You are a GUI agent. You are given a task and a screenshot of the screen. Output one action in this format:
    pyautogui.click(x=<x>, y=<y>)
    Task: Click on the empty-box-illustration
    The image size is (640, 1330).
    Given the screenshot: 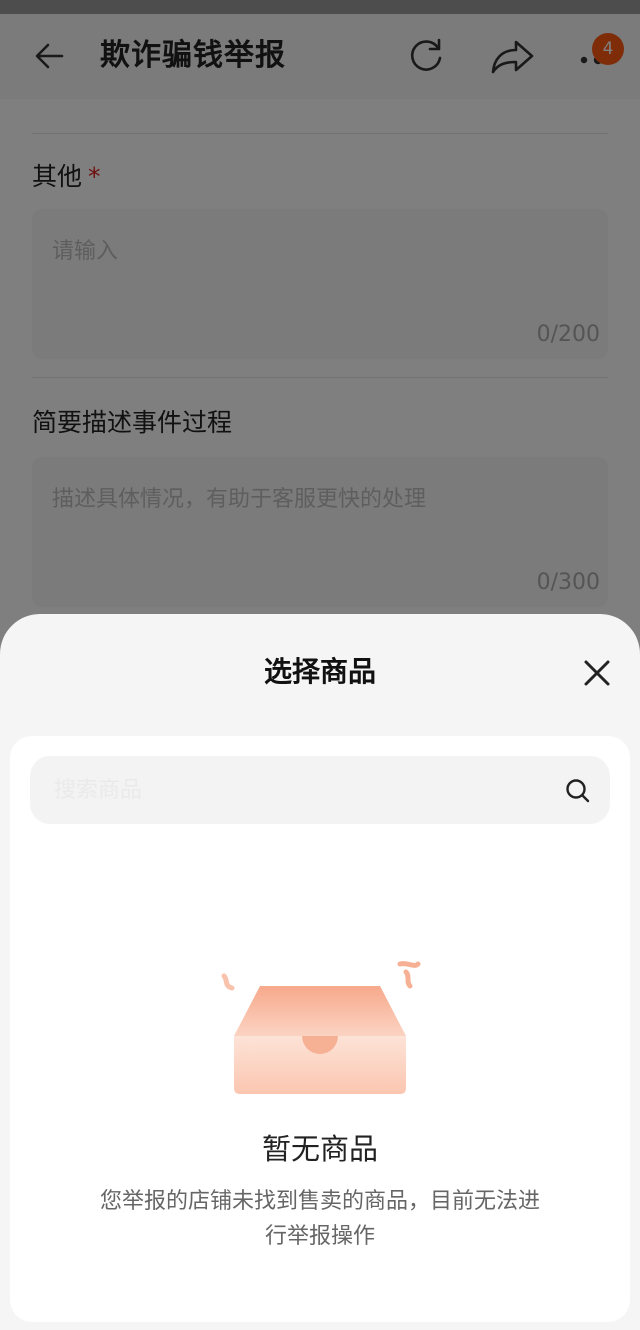 What is the action you would take?
    pyautogui.click(x=321, y=1027)
    